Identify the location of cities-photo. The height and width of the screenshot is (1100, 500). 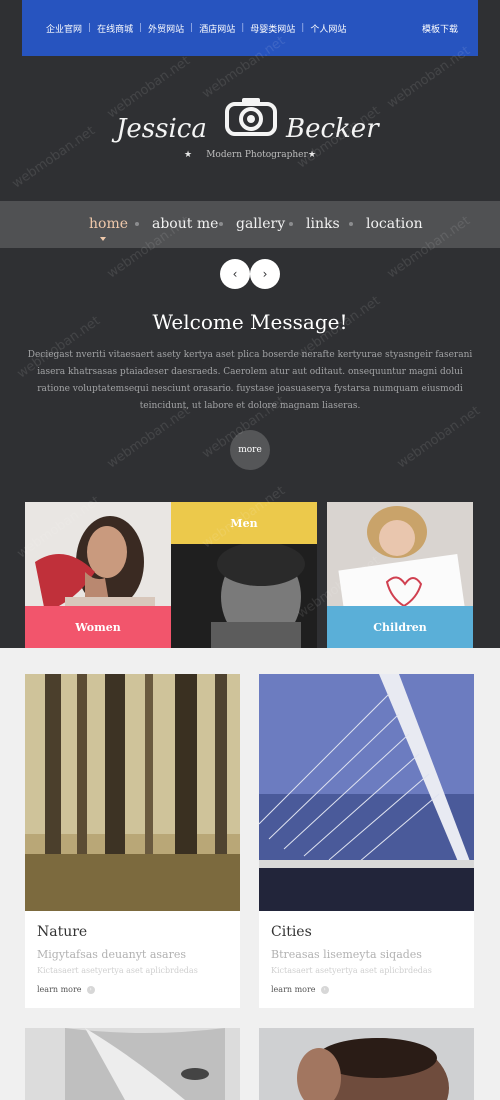
(366, 792).